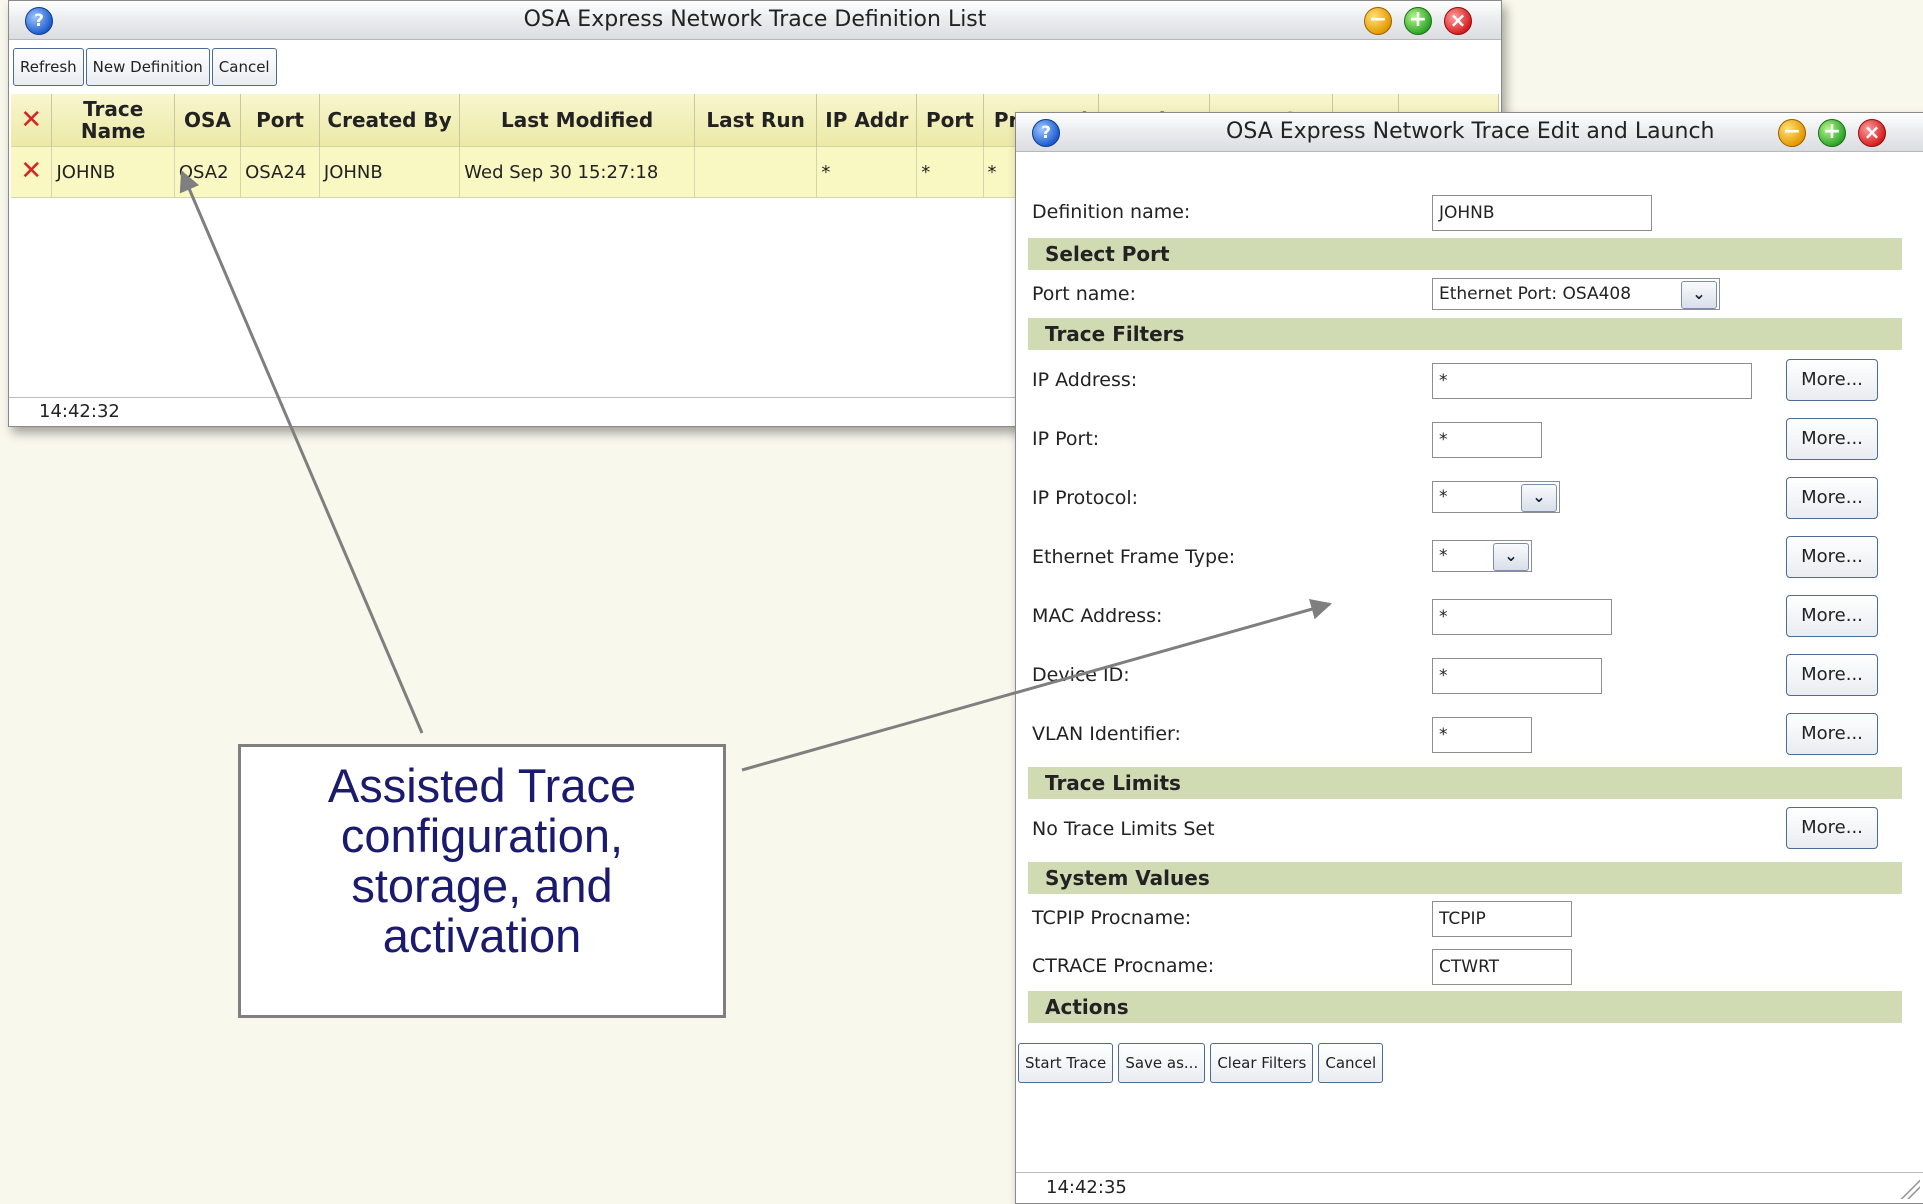 This screenshot has width=1923, height=1204. What do you see at coordinates (1465, 1007) in the screenshot?
I see `actions-header: Actions` at bounding box center [1465, 1007].